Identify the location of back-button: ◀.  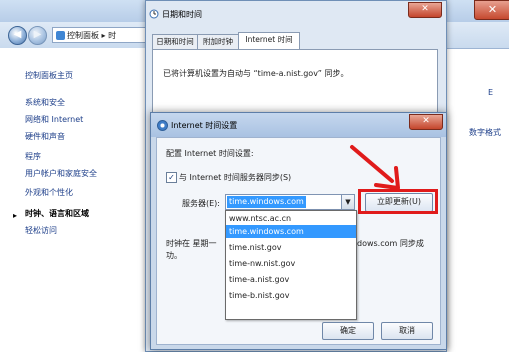
(17, 35).